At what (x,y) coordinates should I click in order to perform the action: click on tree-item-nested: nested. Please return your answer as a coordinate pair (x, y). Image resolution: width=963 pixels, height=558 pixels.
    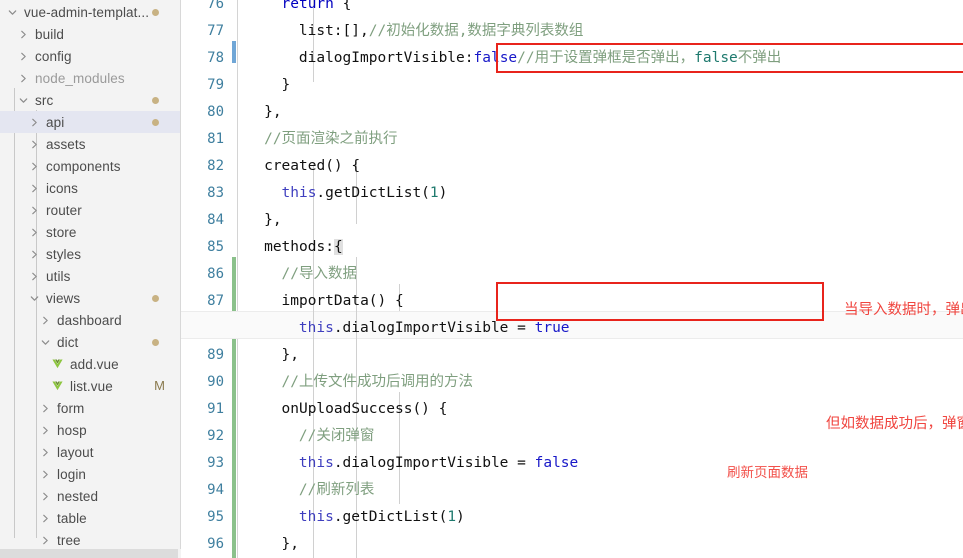
    Looking at the image, I should click on (90, 496).